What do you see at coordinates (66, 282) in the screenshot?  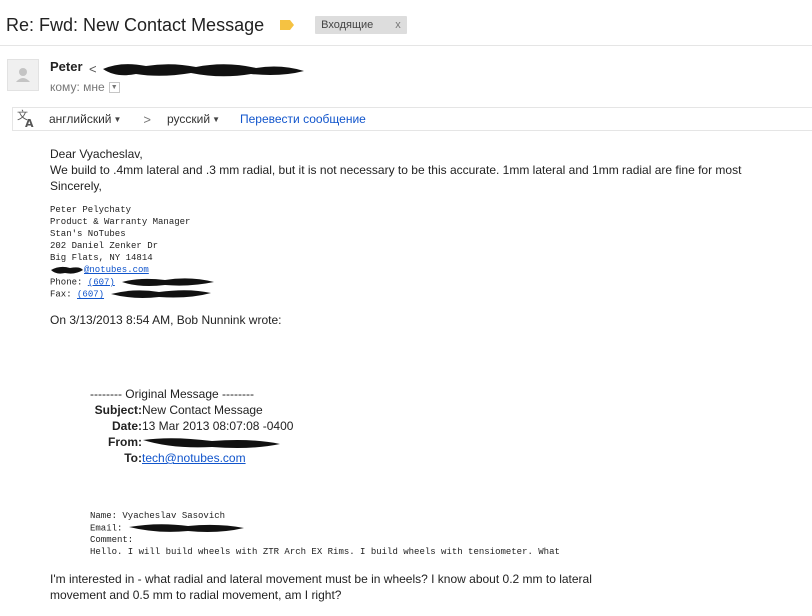 I see `phone-label: Phone:` at bounding box center [66, 282].